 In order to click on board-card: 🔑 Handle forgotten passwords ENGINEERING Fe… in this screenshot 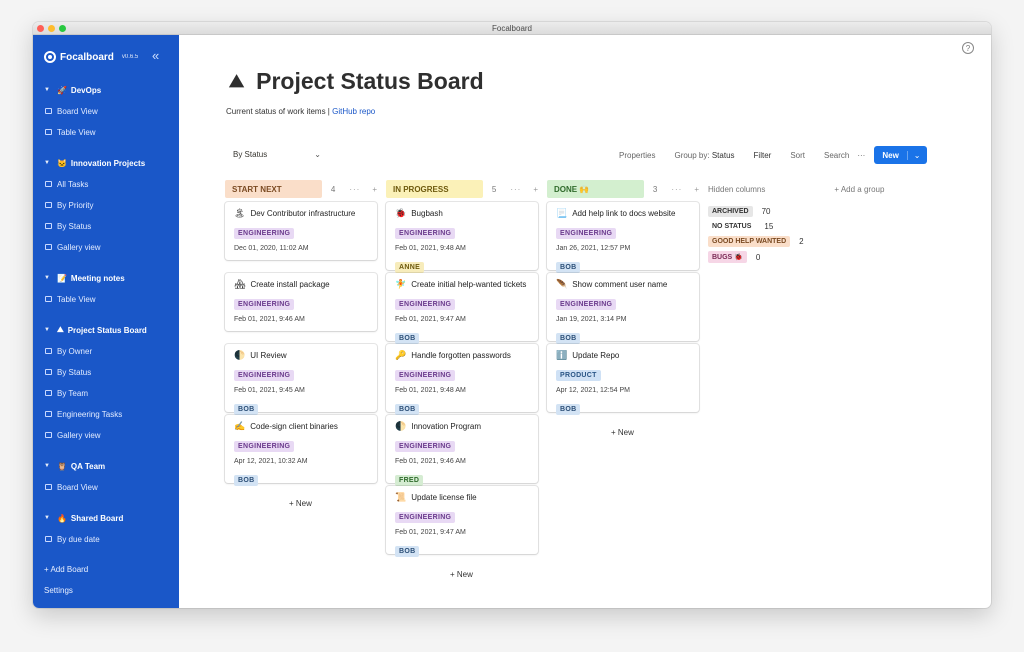, I will do `click(462, 379)`.